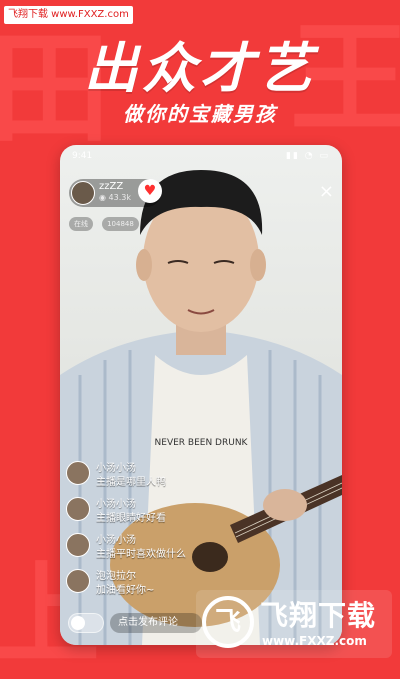 The height and width of the screenshot is (679, 400). I want to click on comment-text: 主播眼睛好好看, so click(131, 518).